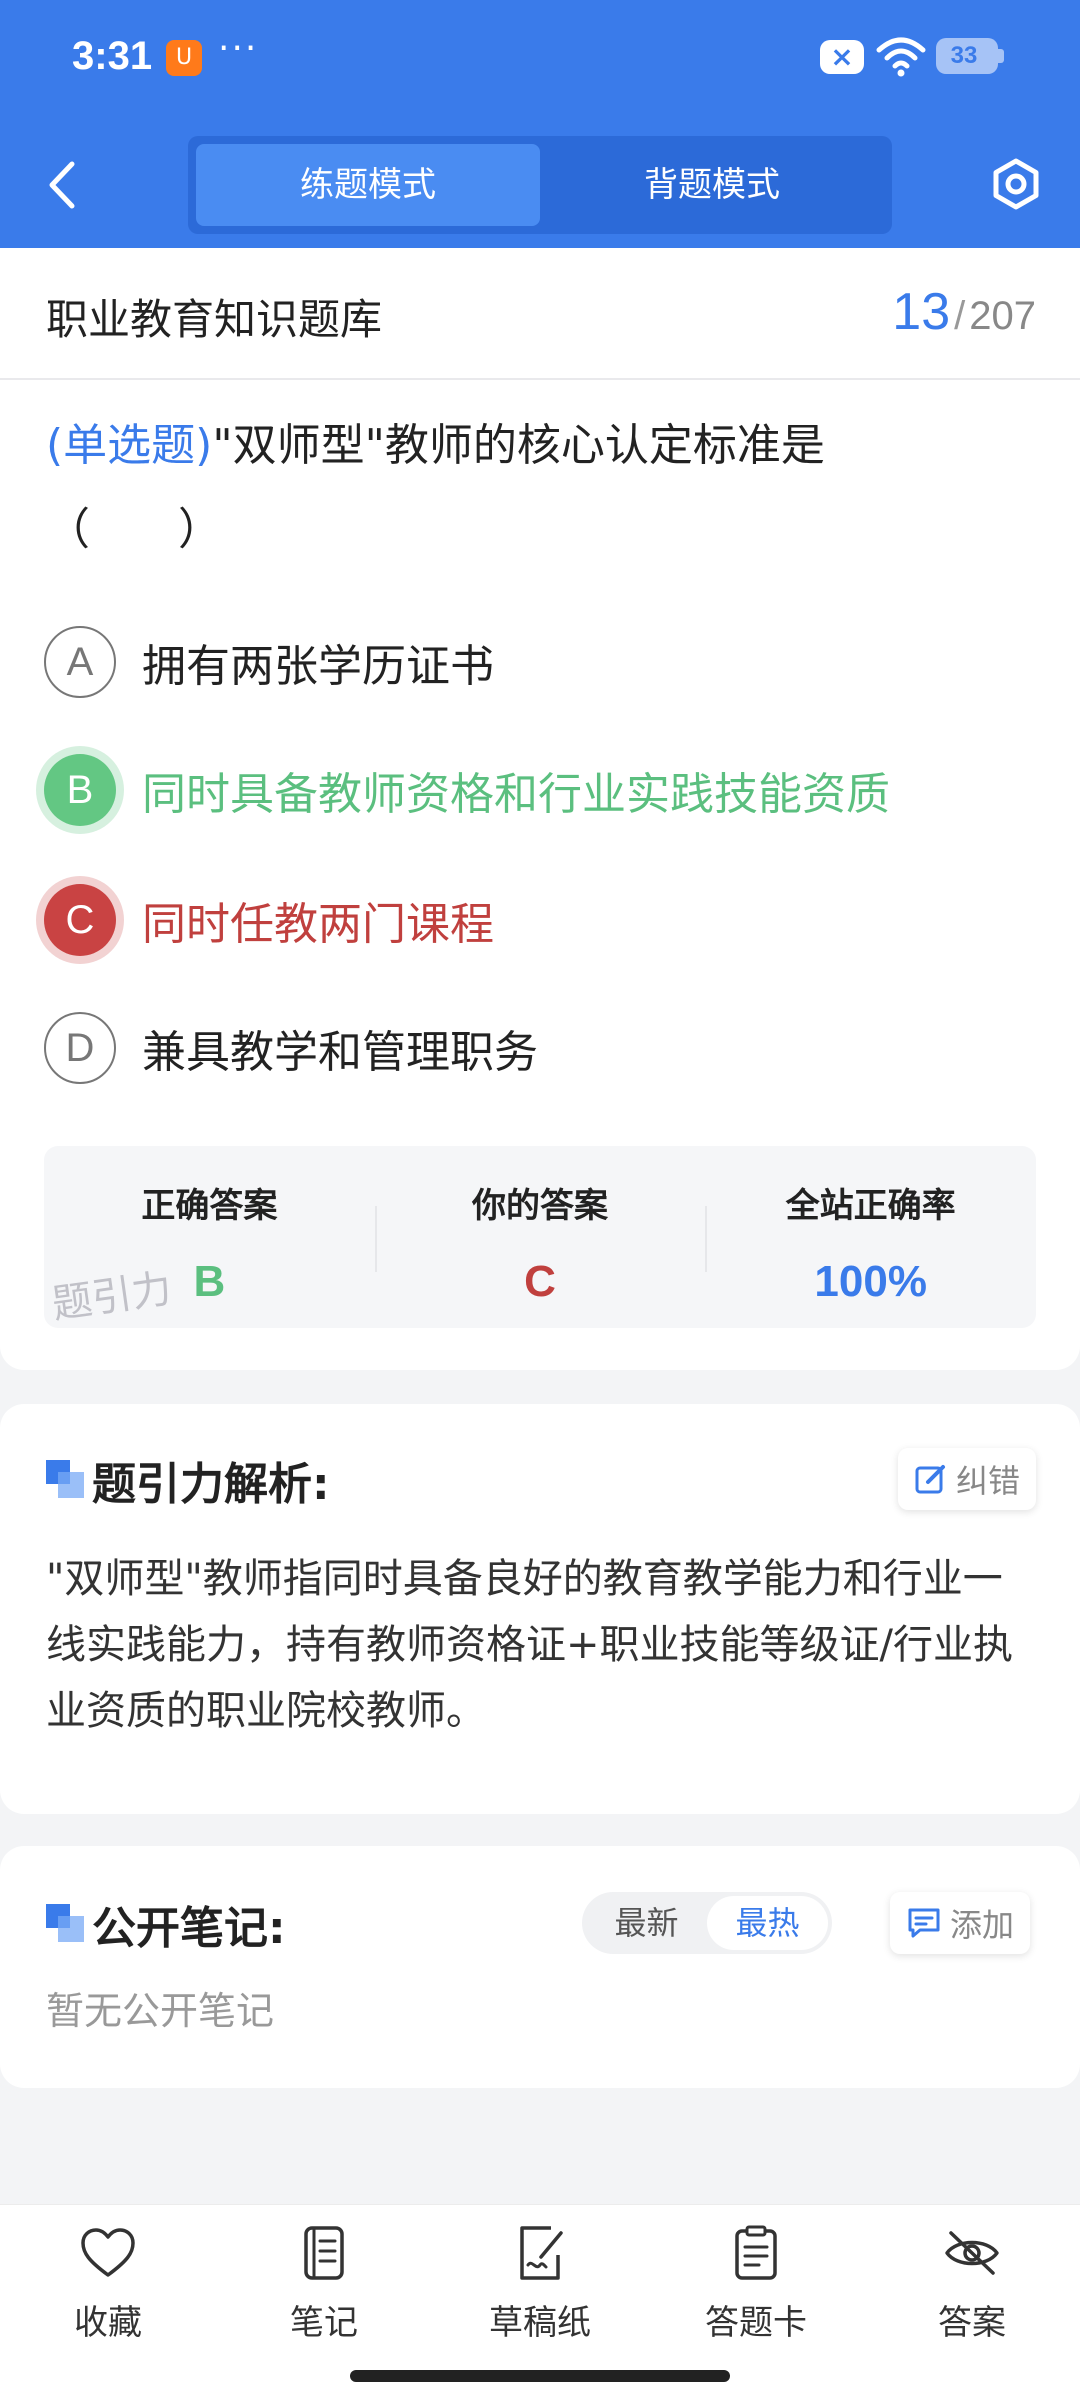 This screenshot has width=1080, height=2400. What do you see at coordinates (842, 57) in the screenshot?
I see `no-sim-icon: ×` at bounding box center [842, 57].